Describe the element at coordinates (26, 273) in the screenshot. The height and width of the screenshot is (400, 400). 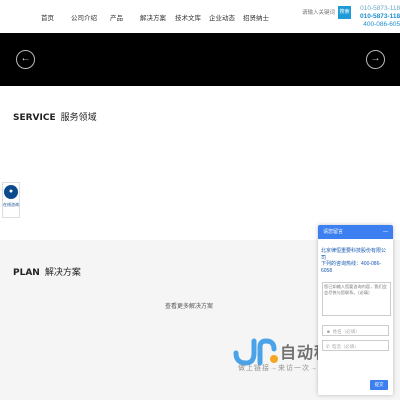
I see `plan-title-en: PLAN` at that location.